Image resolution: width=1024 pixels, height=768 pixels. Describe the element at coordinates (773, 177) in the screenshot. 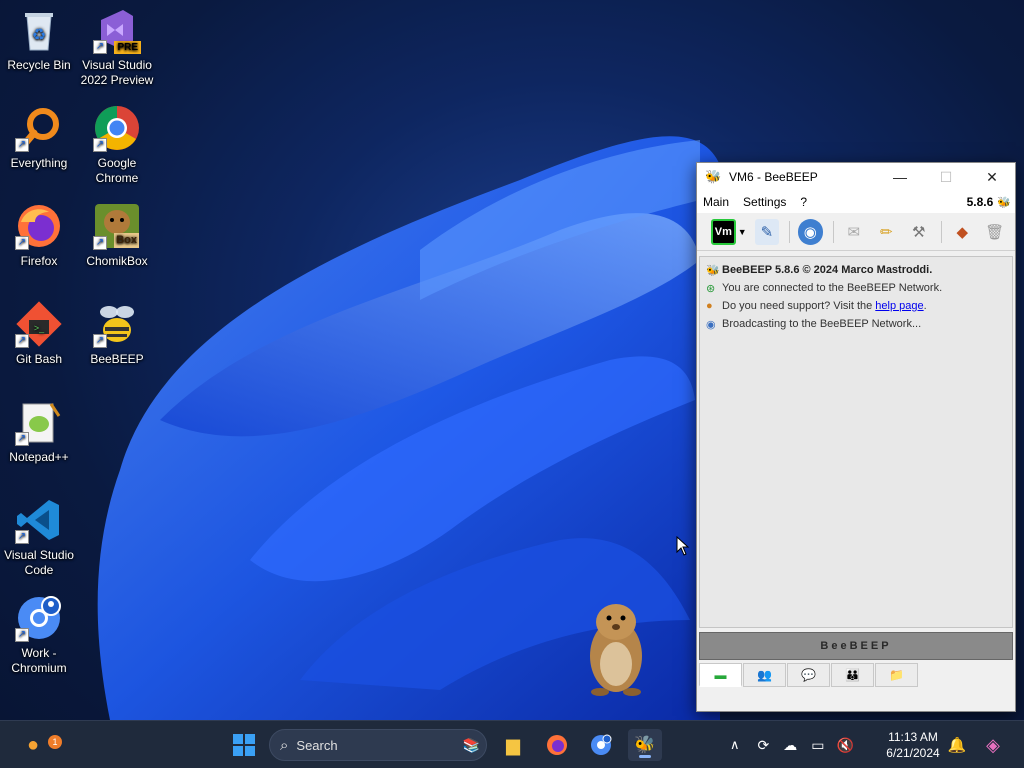

I see `window-title: VM6 - BeeBEEP` at that location.